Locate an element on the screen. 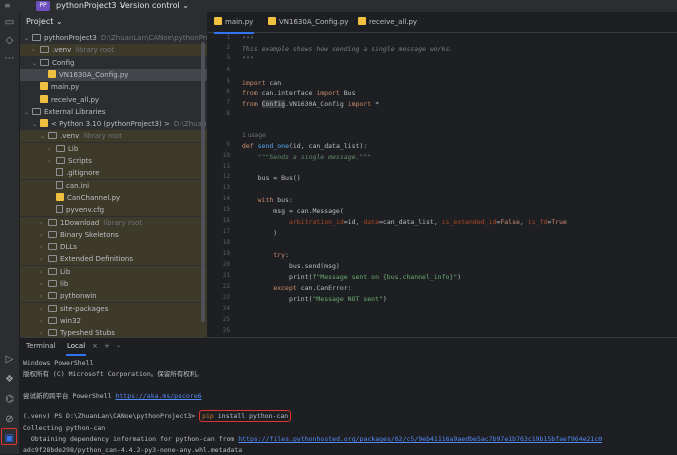 This screenshot has height=455, width=677. line-number: 16 is located at coordinates (226, 220).